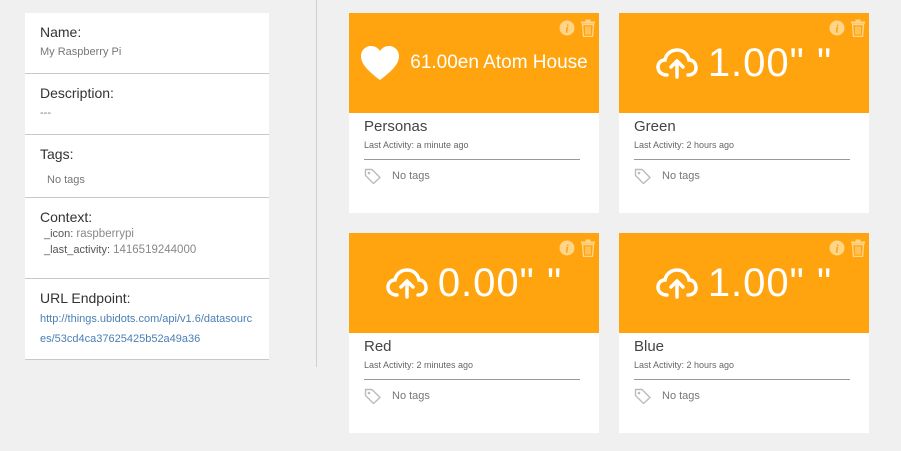 This screenshot has width=901, height=451. I want to click on tags-value: No tags, so click(147, 180).